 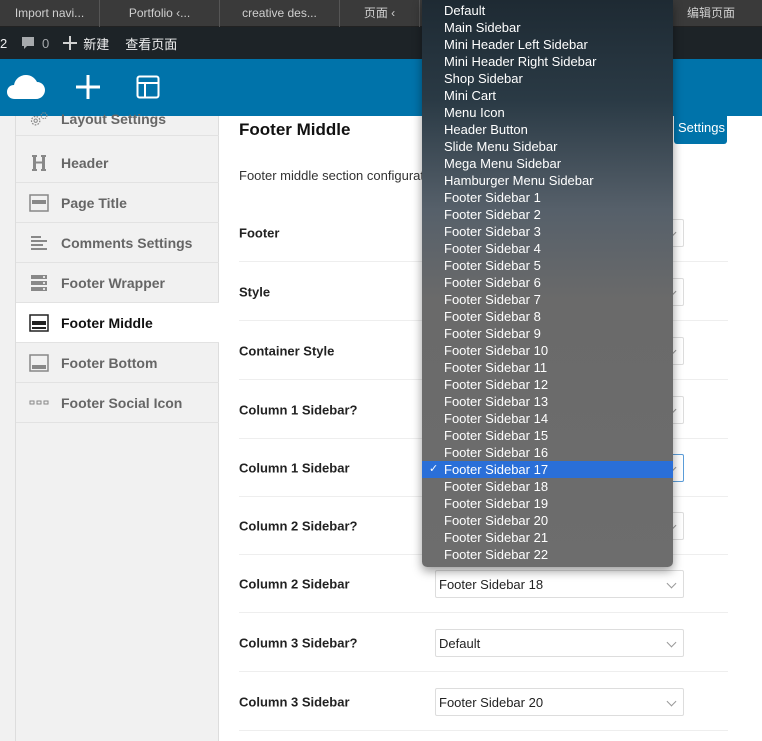 I want to click on dropdown-option: Hamburger Menu Sidebar, so click(x=547, y=180).